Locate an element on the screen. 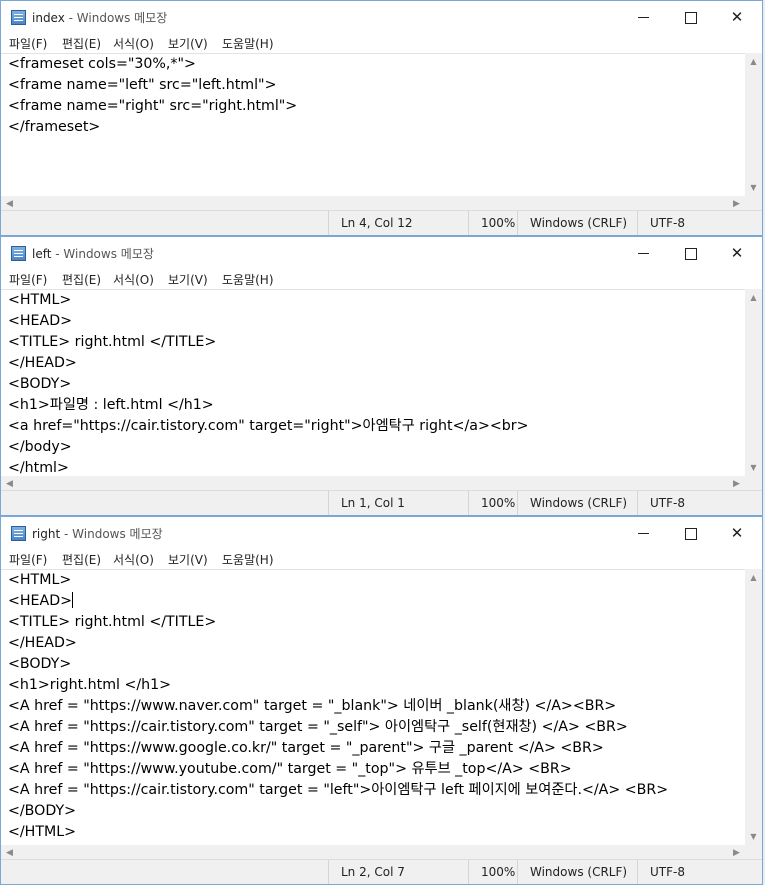  status-bar: Ln 2, Col 7 100% Windows (CRLF) UTF-8 is located at coordinates (381, 871).